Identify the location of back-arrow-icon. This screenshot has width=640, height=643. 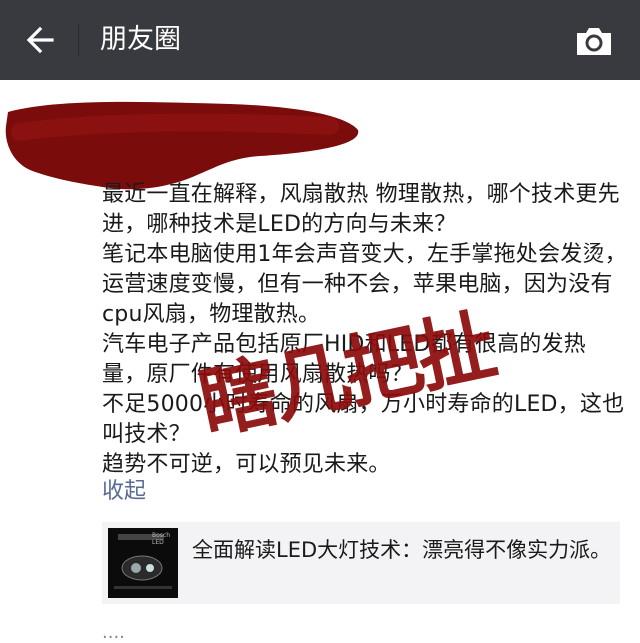
(40, 40).